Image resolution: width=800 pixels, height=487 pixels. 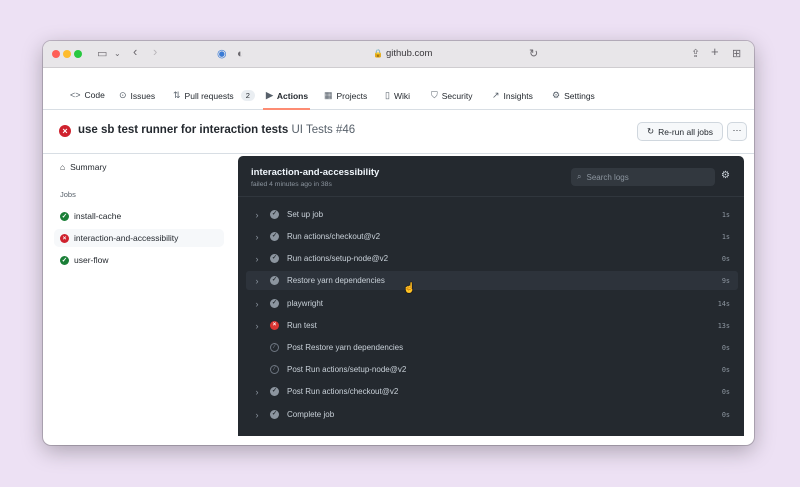 What do you see at coordinates (88, 167) in the screenshot?
I see `summary-label: Summary` at bounding box center [88, 167].